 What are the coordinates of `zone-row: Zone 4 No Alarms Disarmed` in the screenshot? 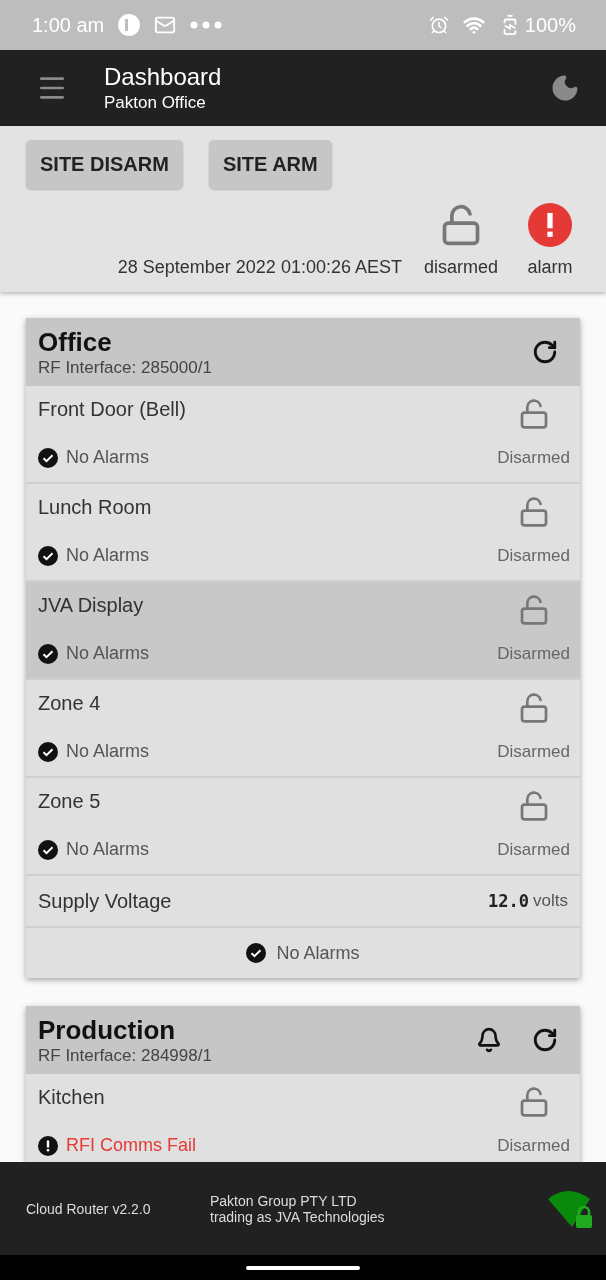 It's located at (303, 729).